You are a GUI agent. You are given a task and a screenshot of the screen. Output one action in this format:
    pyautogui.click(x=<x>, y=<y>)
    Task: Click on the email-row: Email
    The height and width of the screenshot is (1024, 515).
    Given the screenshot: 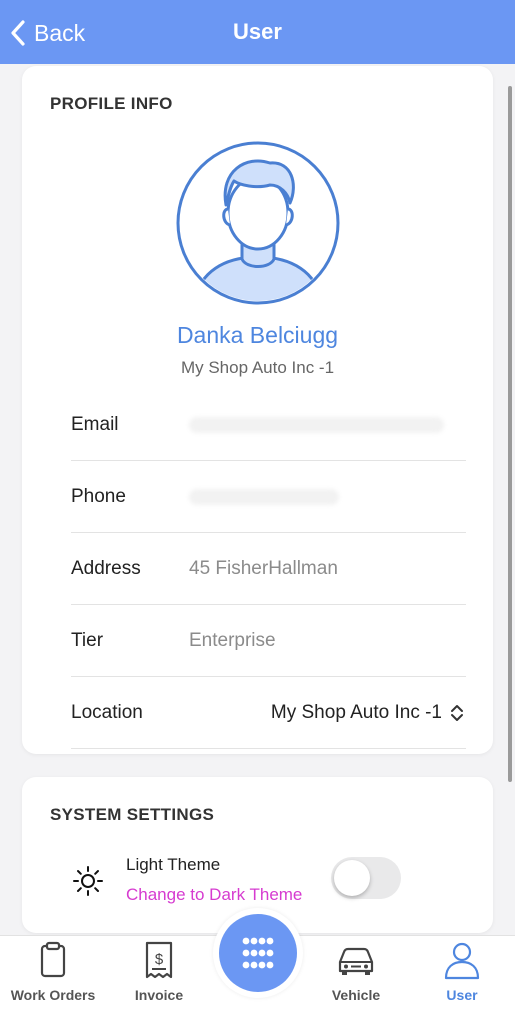 What is the action you would take?
    pyautogui.click(x=268, y=425)
    